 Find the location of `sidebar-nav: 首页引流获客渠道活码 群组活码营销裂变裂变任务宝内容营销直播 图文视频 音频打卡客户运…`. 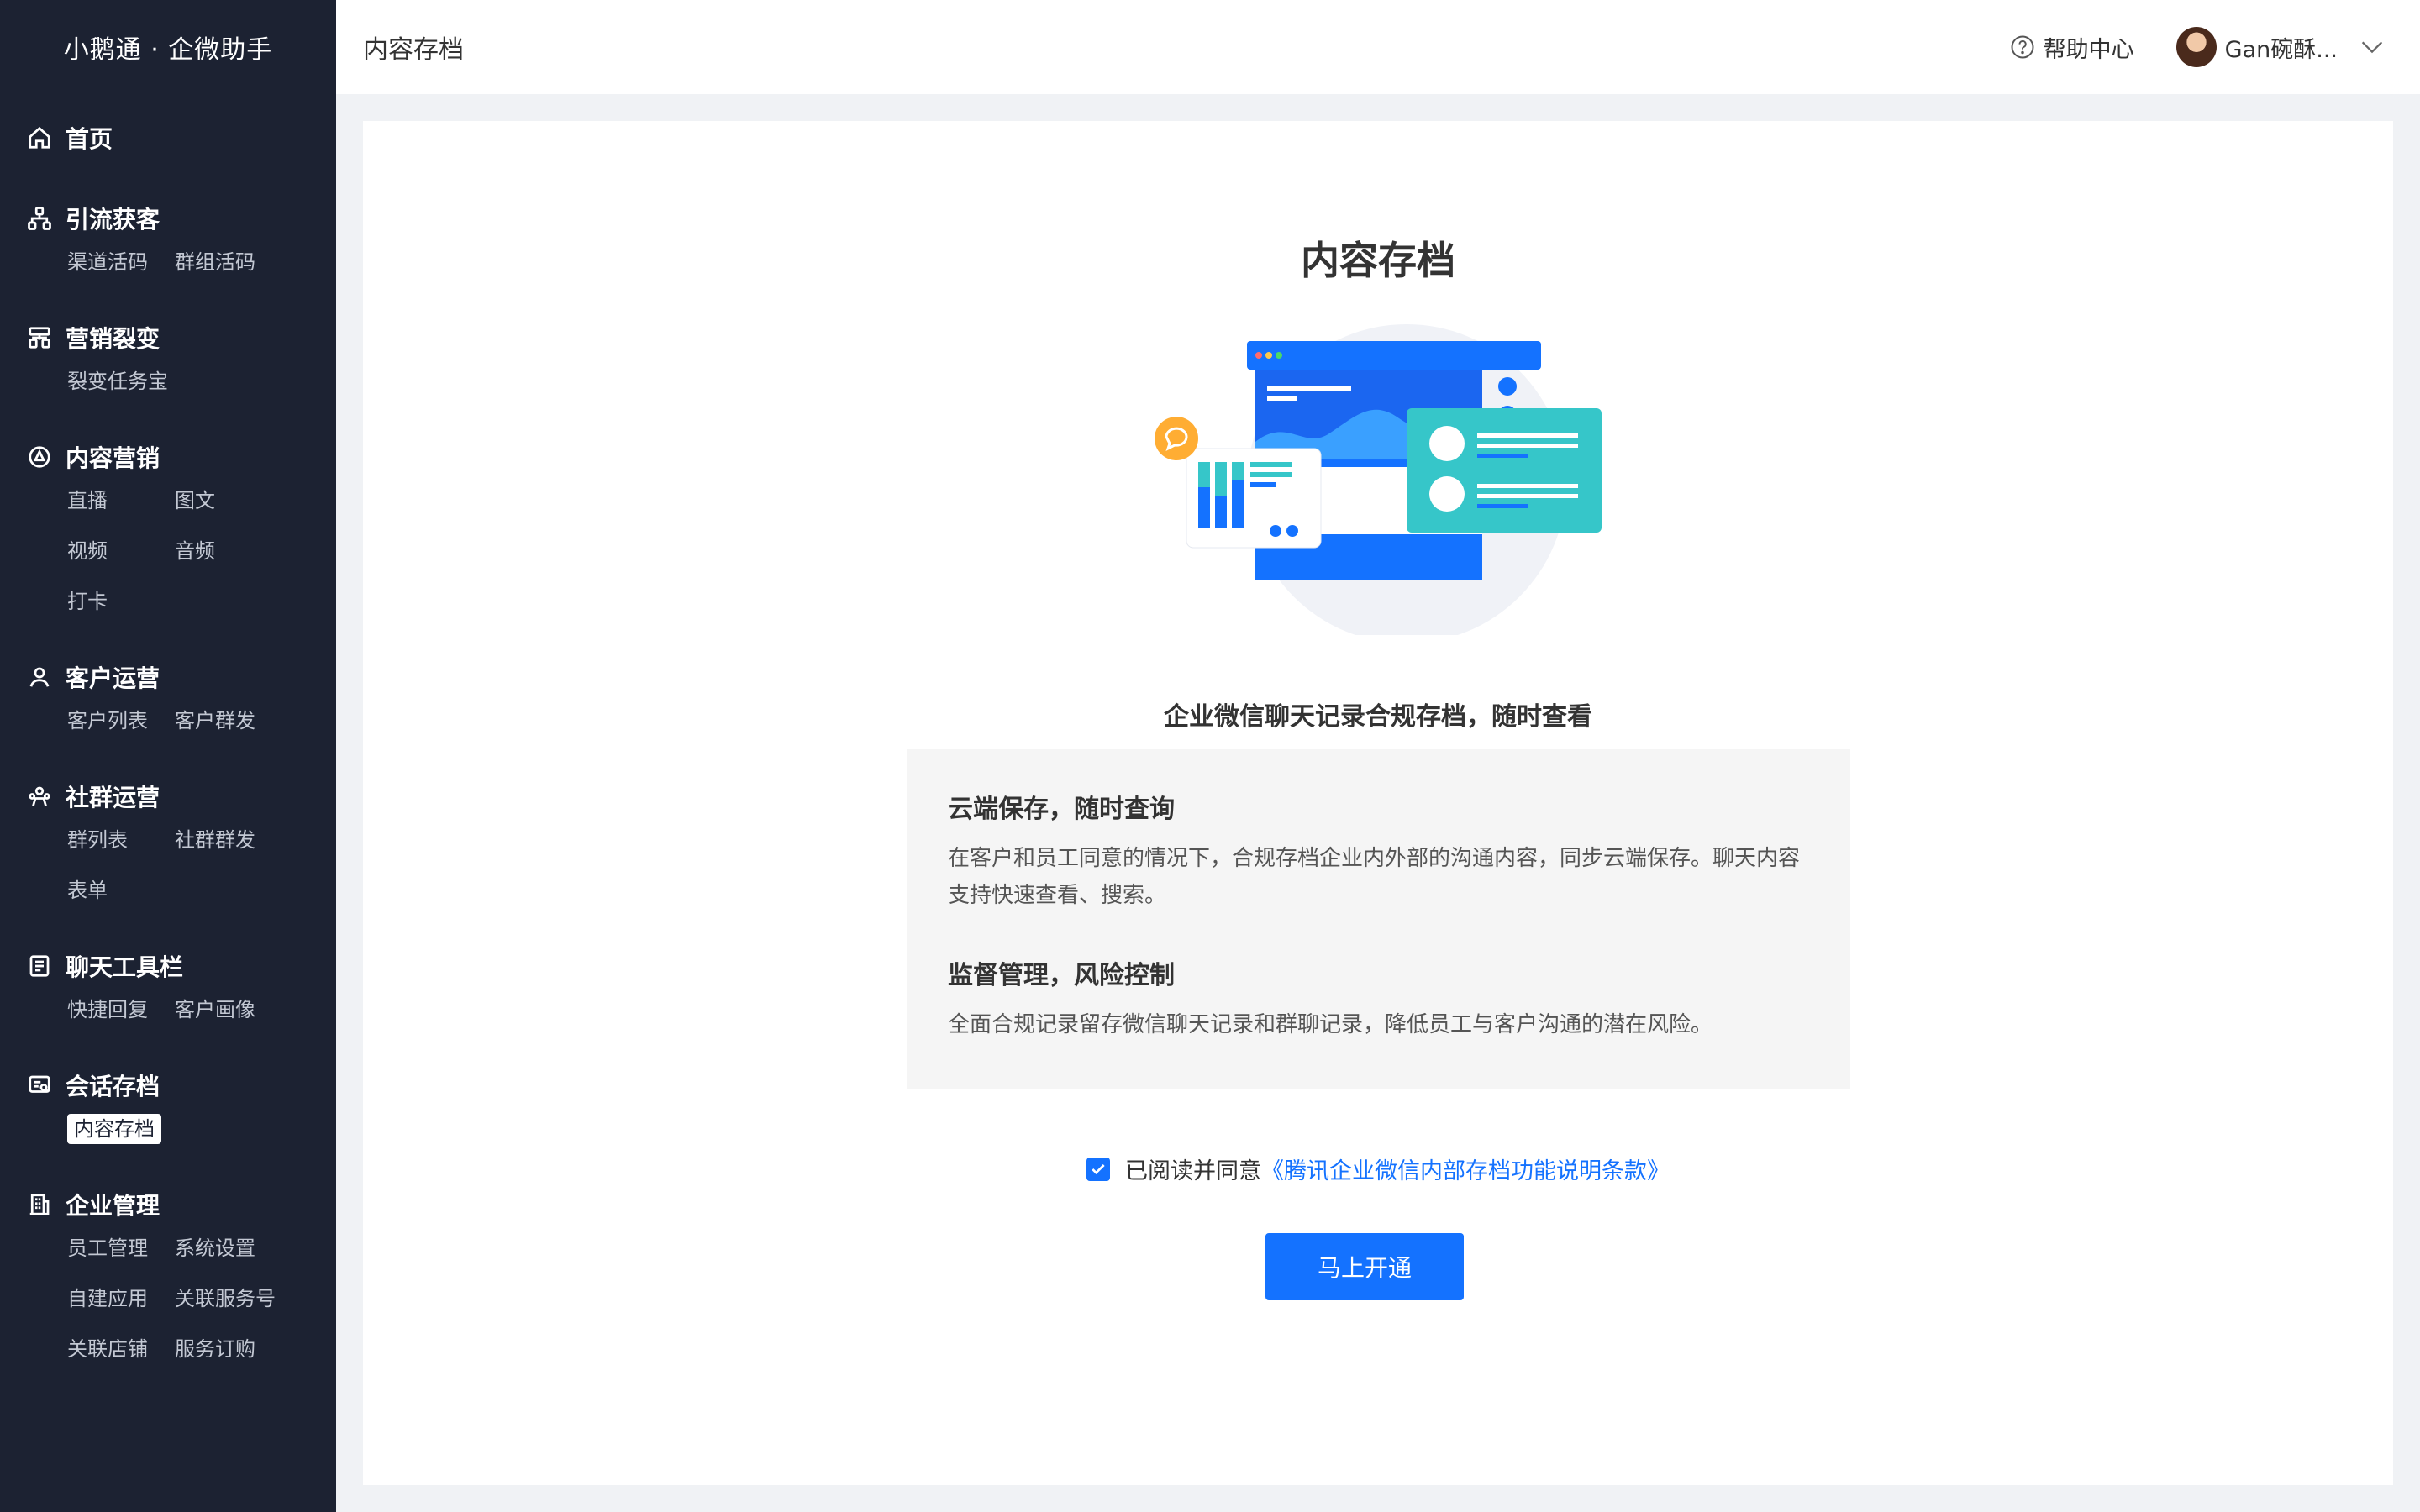

sidebar-nav: 首页引流获客渠道活码 群组活码营销裂变裂变任务宝内容营销直播 图文视频 音频打卡客户运… is located at coordinates (168, 734).